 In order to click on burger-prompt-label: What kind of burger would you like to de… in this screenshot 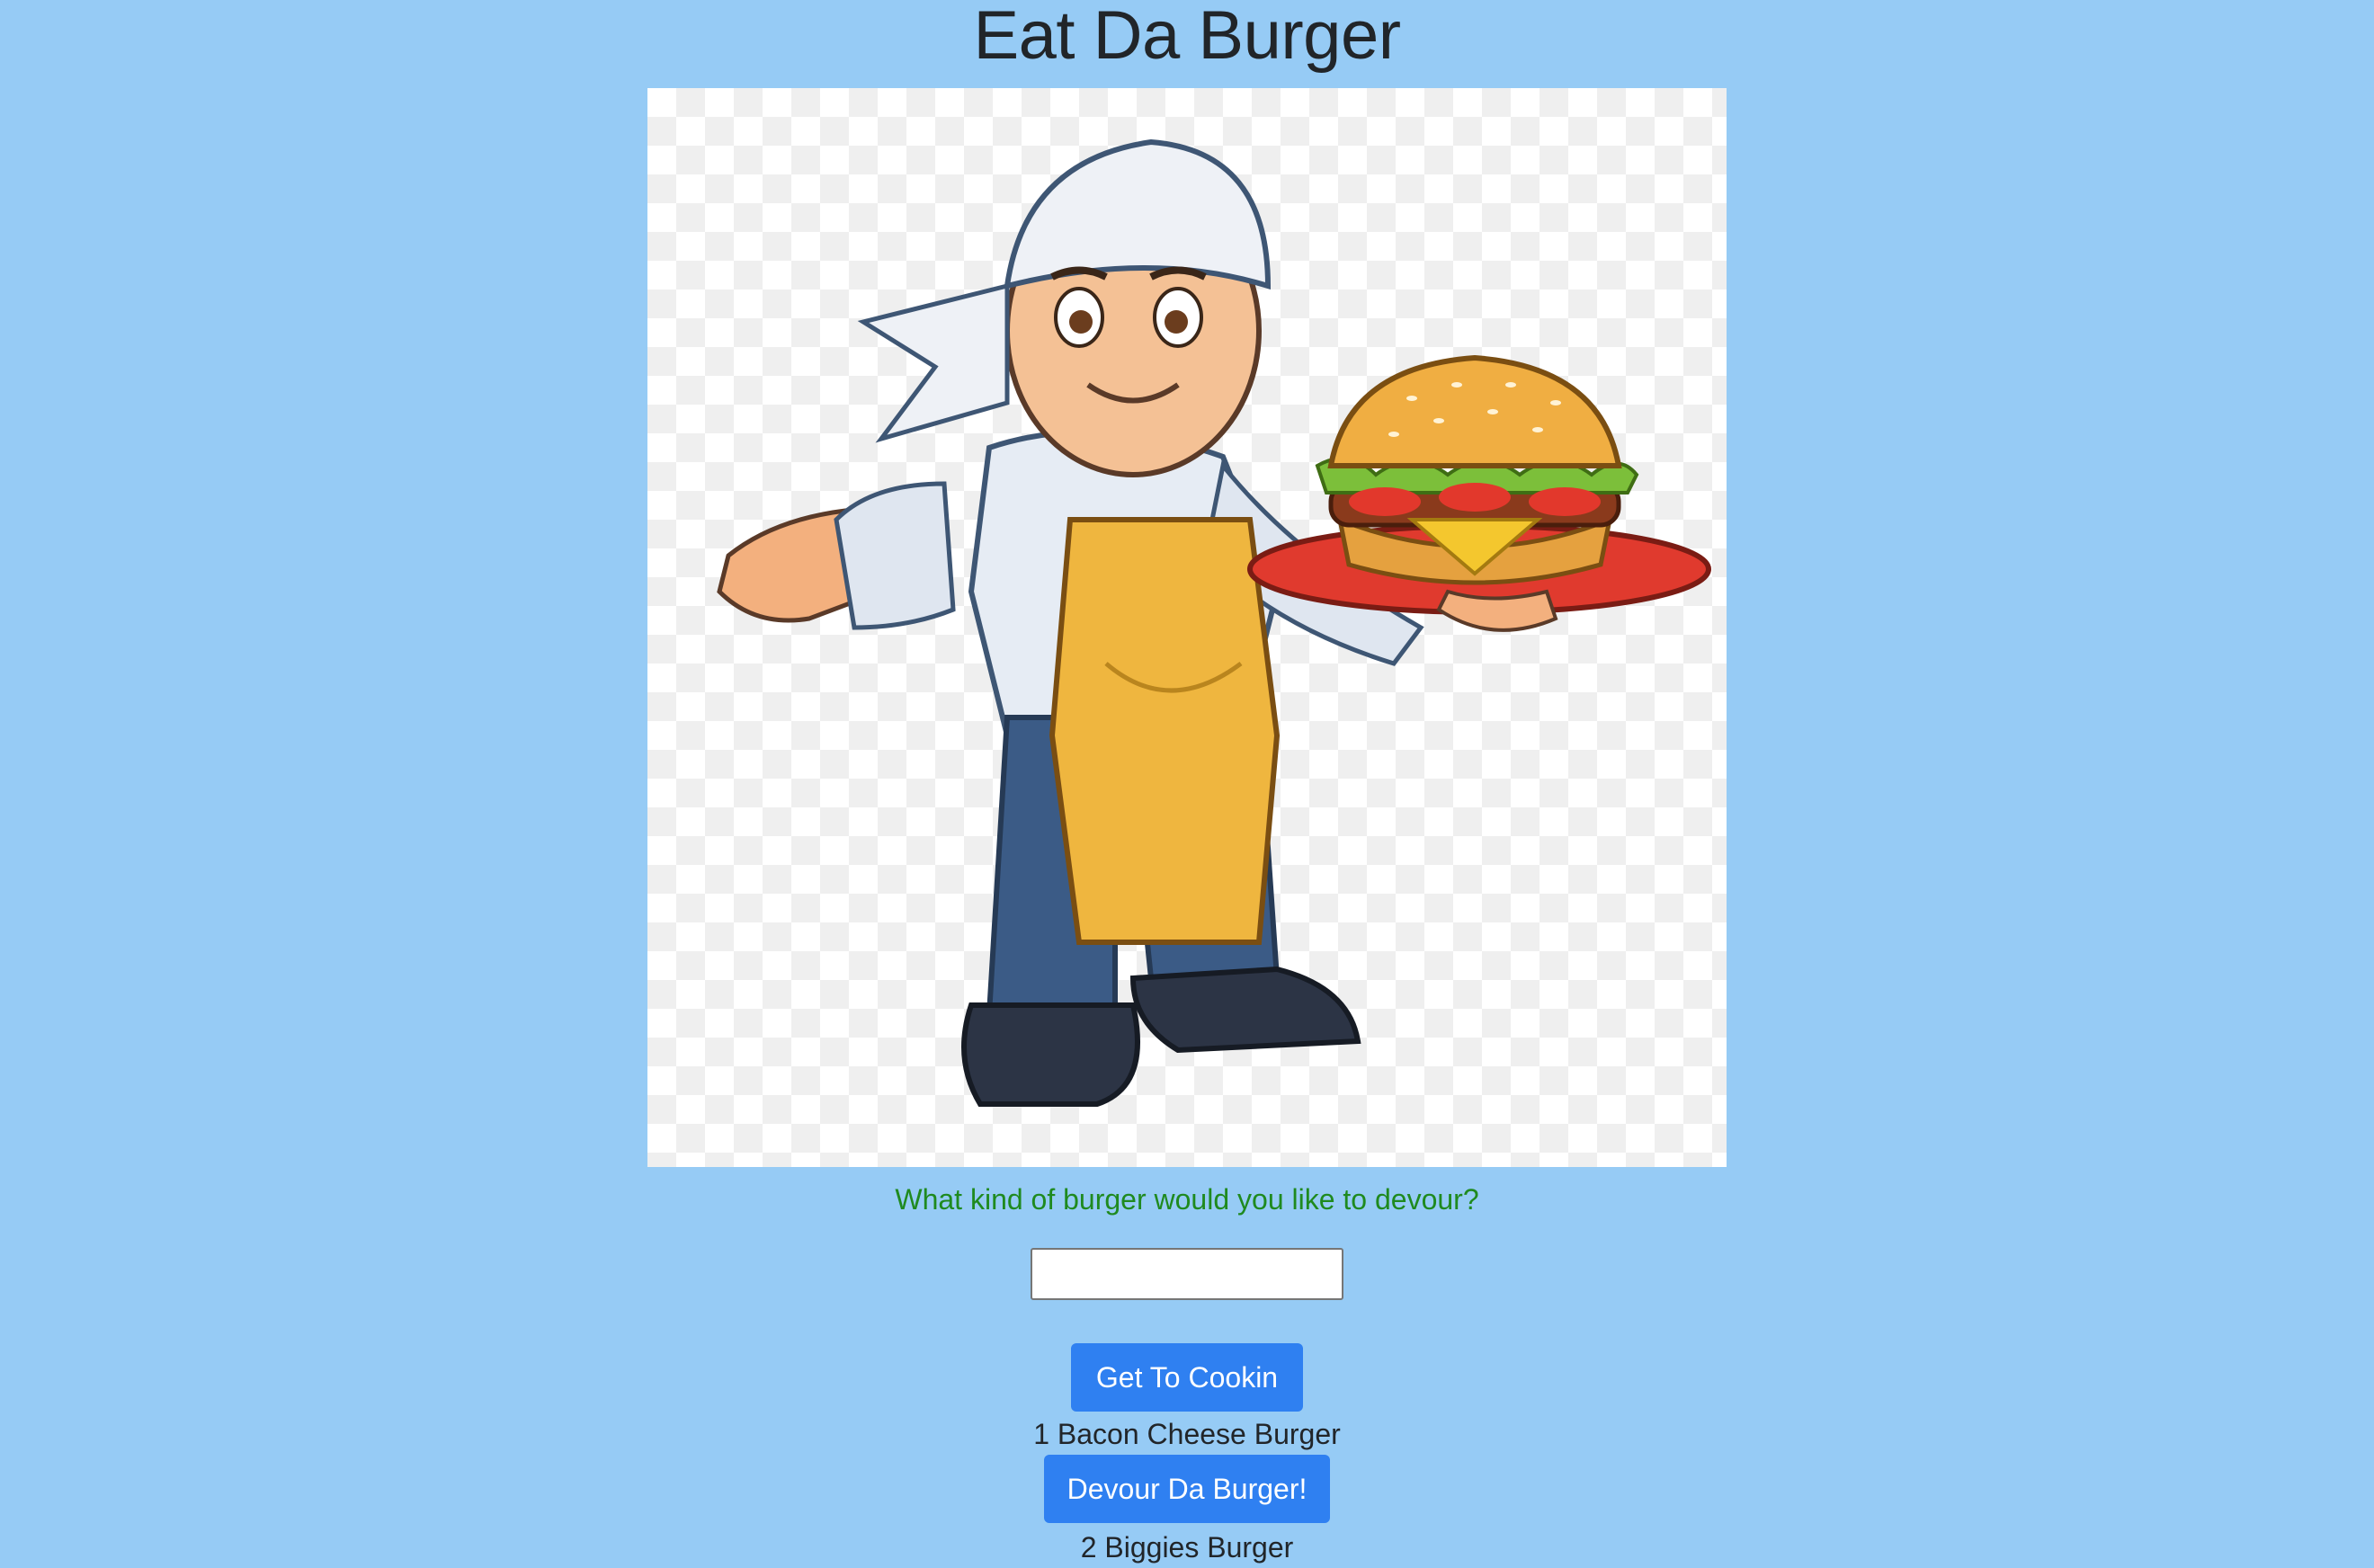, I will do `click(1187, 1199)`.